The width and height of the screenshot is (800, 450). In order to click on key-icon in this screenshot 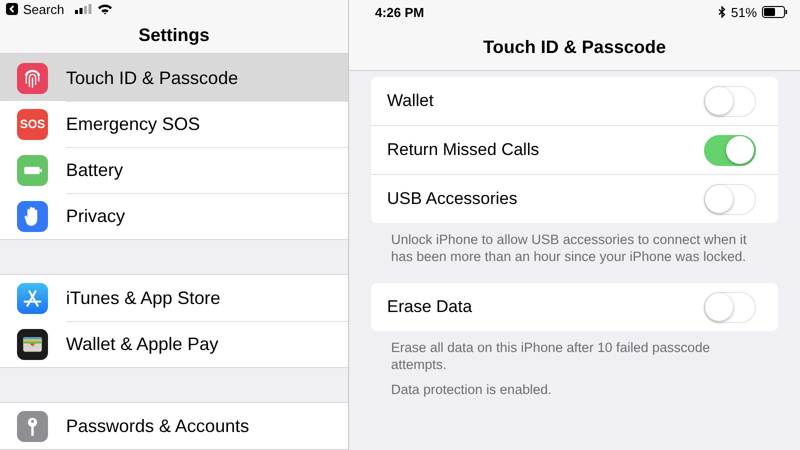, I will do `click(32, 426)`.